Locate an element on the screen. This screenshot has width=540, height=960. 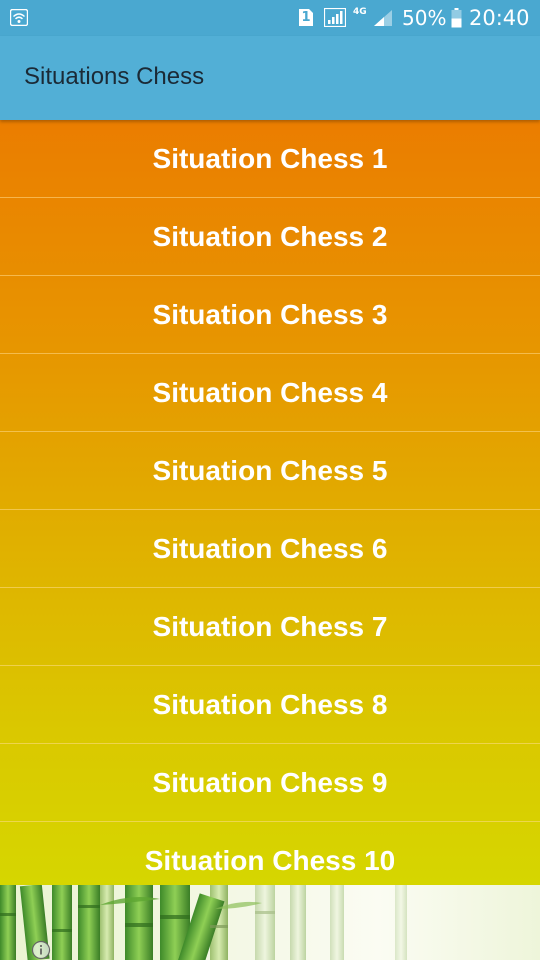
signal-icon is located at coordinates (335, 17).